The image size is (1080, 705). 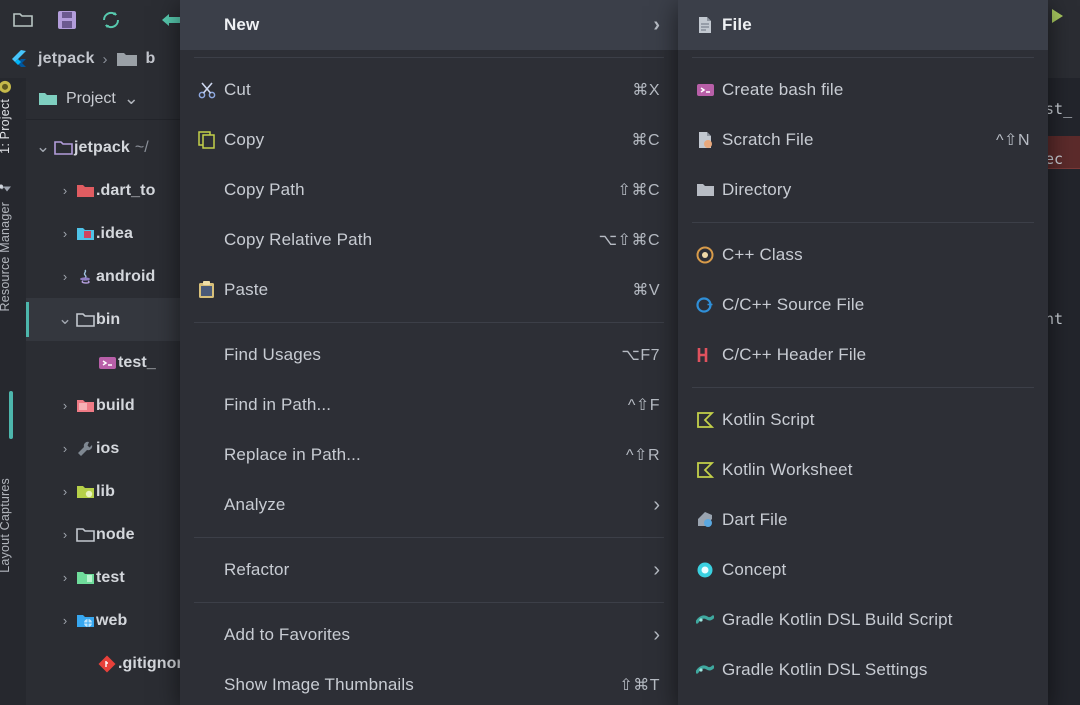 I want to click on copy-icon, so click(x=211, y=140).